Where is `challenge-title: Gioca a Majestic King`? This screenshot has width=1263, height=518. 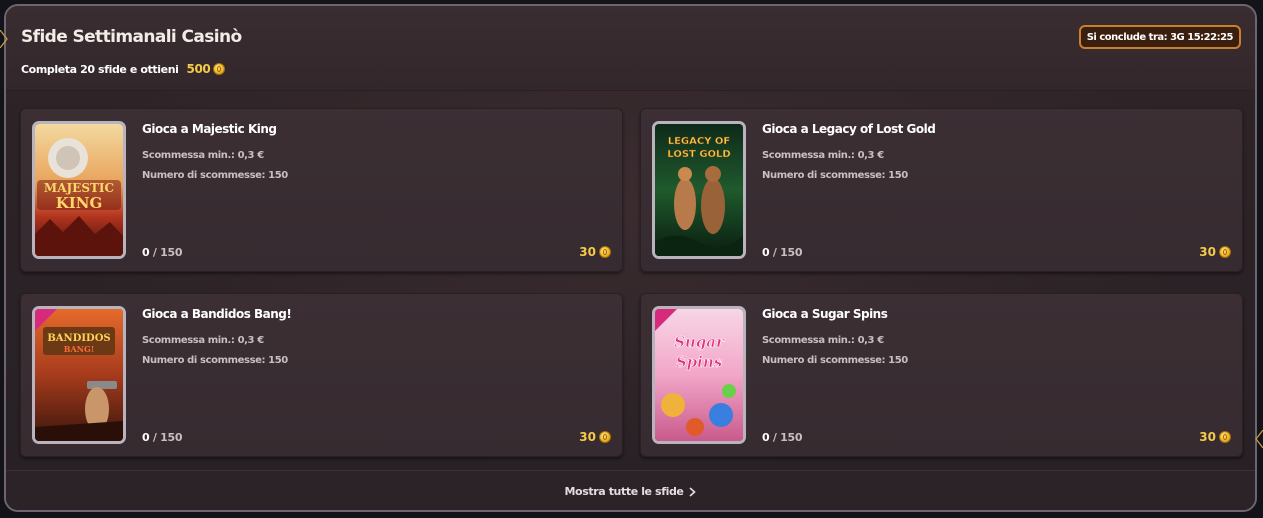
challenge-title: Gioca a Majestic King is located at coordinates (209, 129).